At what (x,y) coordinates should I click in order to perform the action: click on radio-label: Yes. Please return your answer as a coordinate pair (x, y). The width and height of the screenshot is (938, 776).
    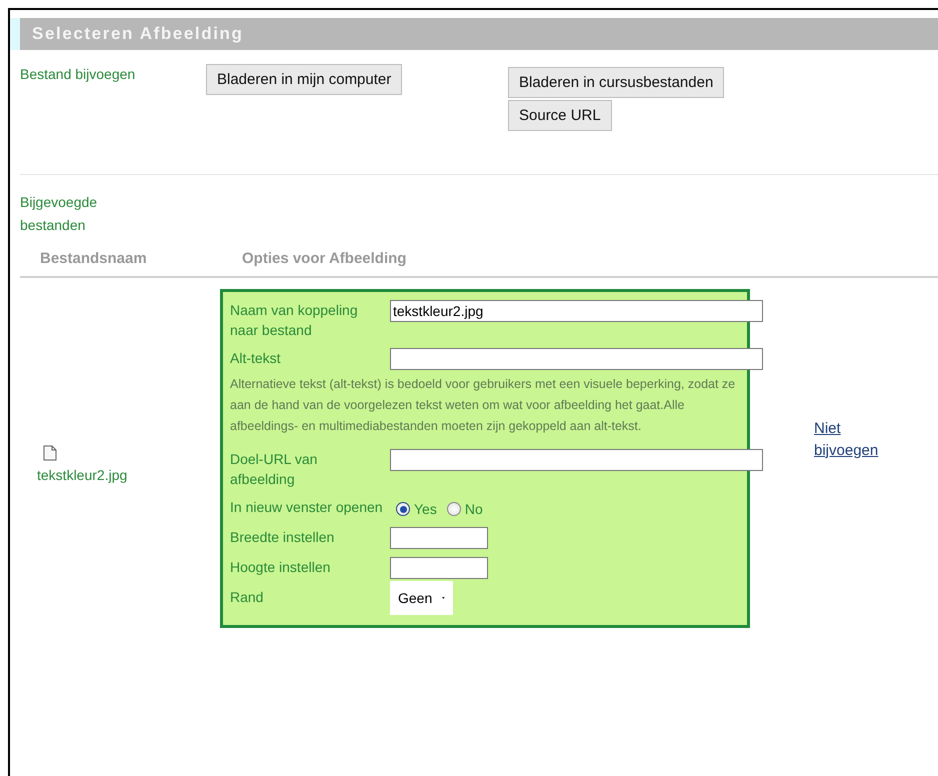
    Looking at the image, I should click on (425, 509).